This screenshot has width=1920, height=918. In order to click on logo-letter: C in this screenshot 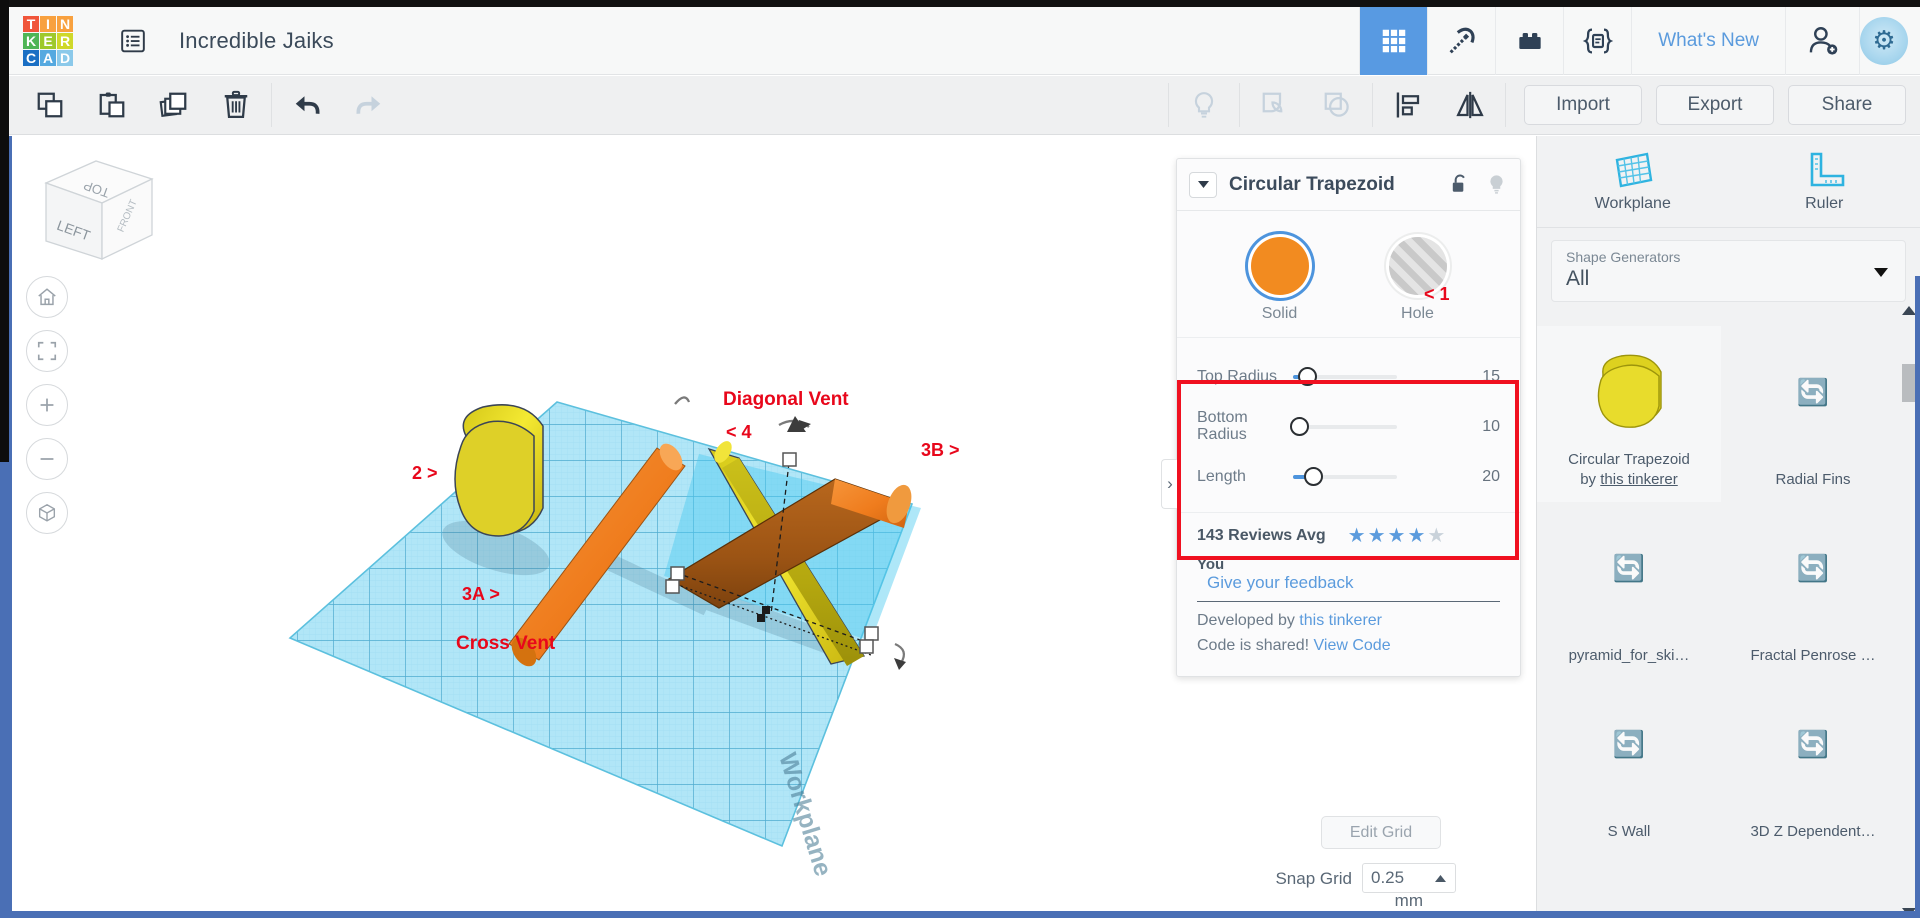, I will do `click(31, 57)`.